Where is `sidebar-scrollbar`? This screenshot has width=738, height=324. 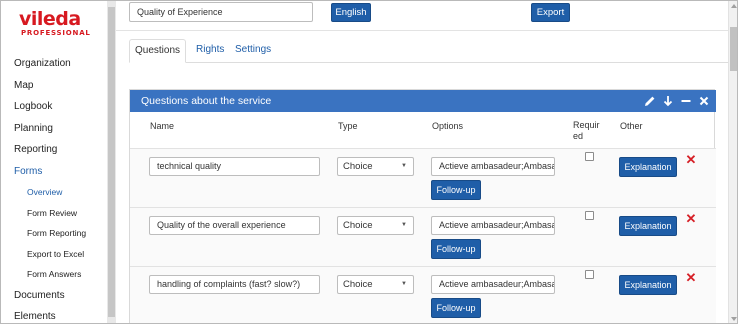 sidebar-scrollbar is located at coordinates (111, 162).